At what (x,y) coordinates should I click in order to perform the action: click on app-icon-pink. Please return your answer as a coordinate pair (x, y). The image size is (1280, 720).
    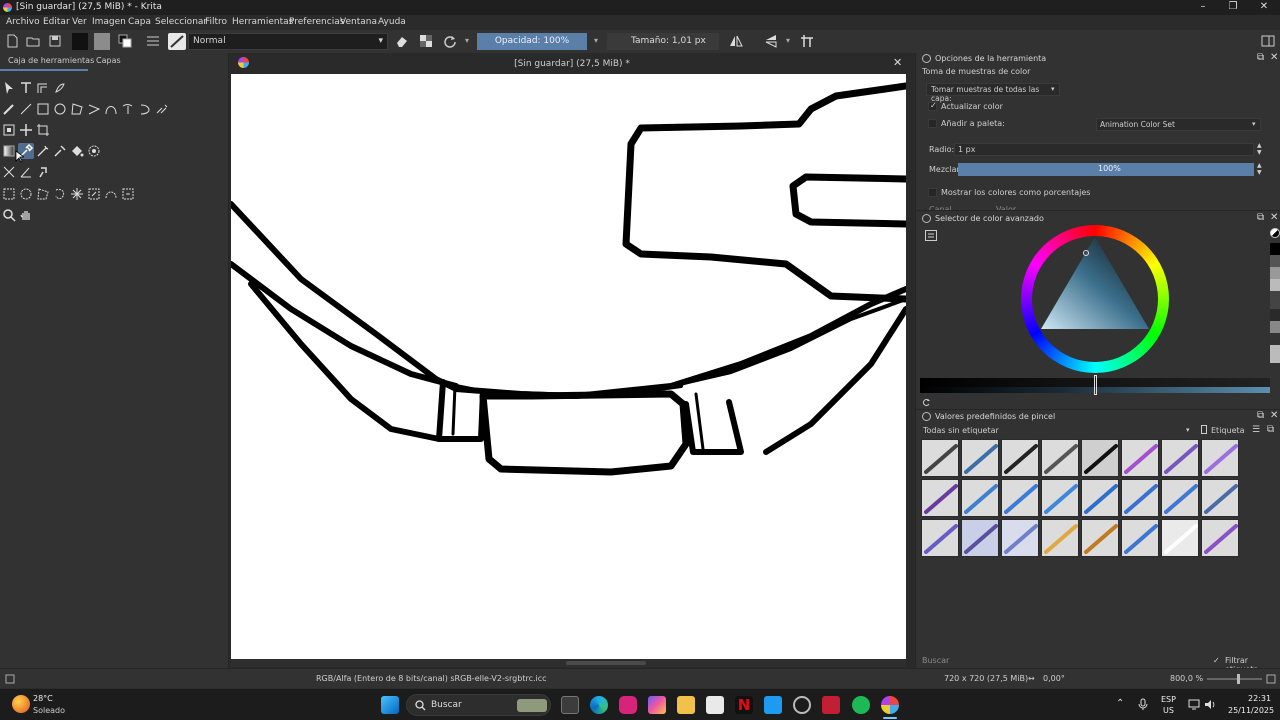
    Looking at the image, I should click on (628, 705).